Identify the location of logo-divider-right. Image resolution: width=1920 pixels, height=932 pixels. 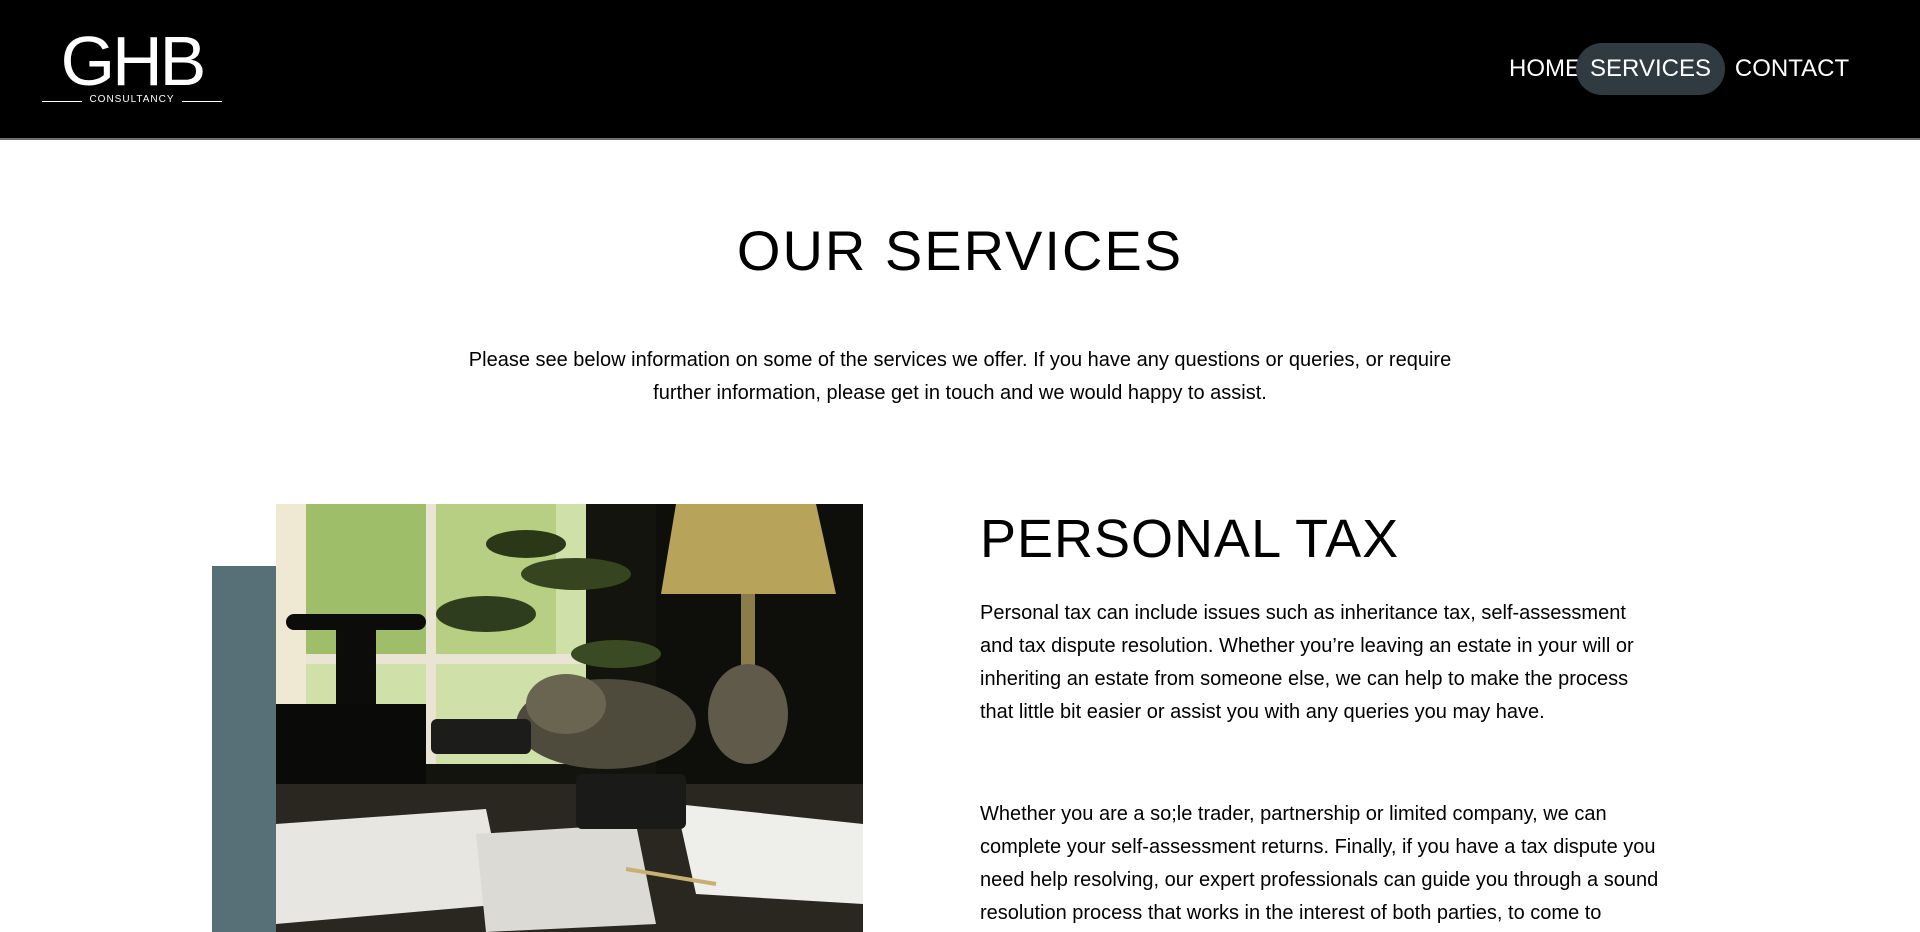
(202, 101).